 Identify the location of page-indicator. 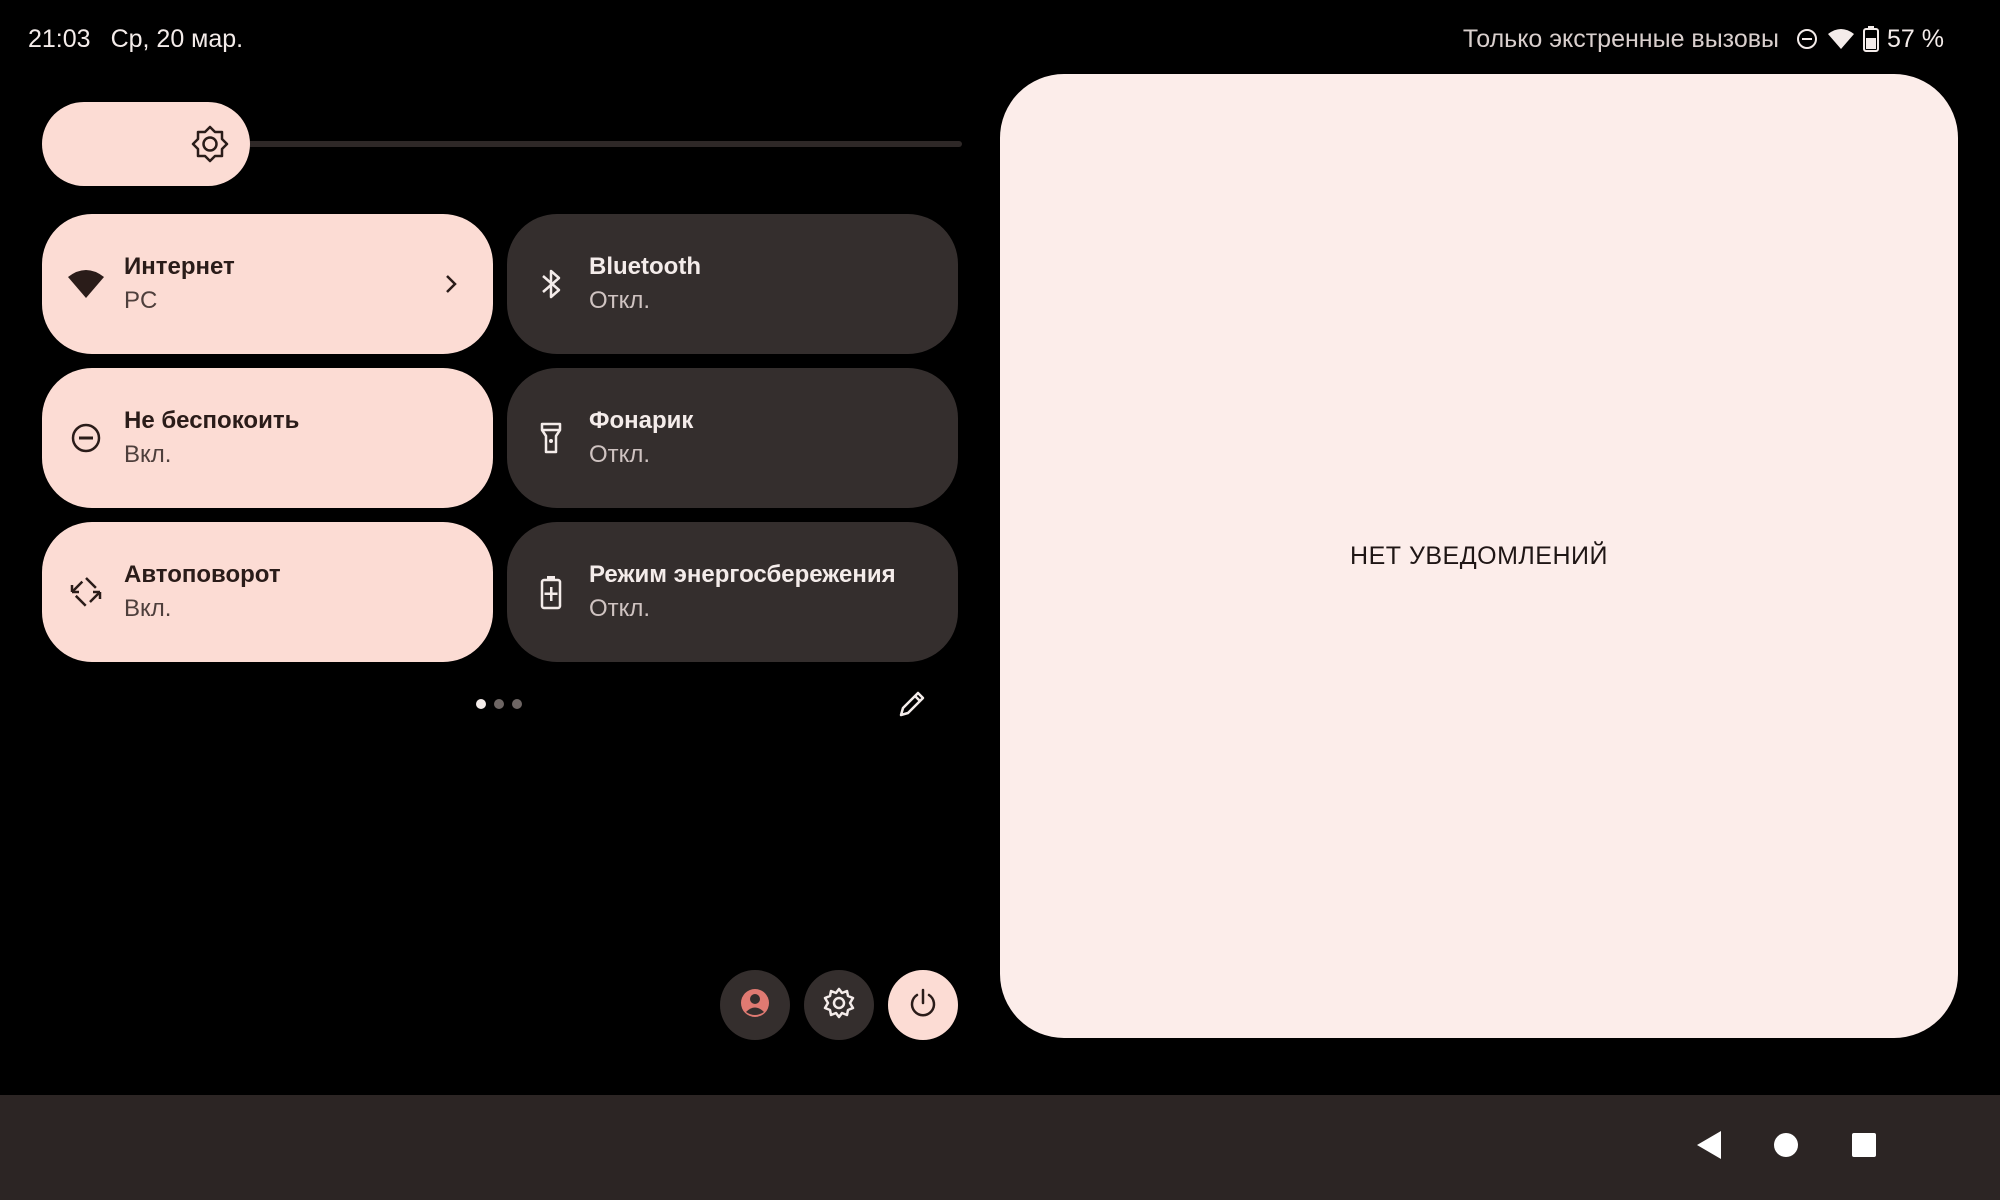
(499, 704).